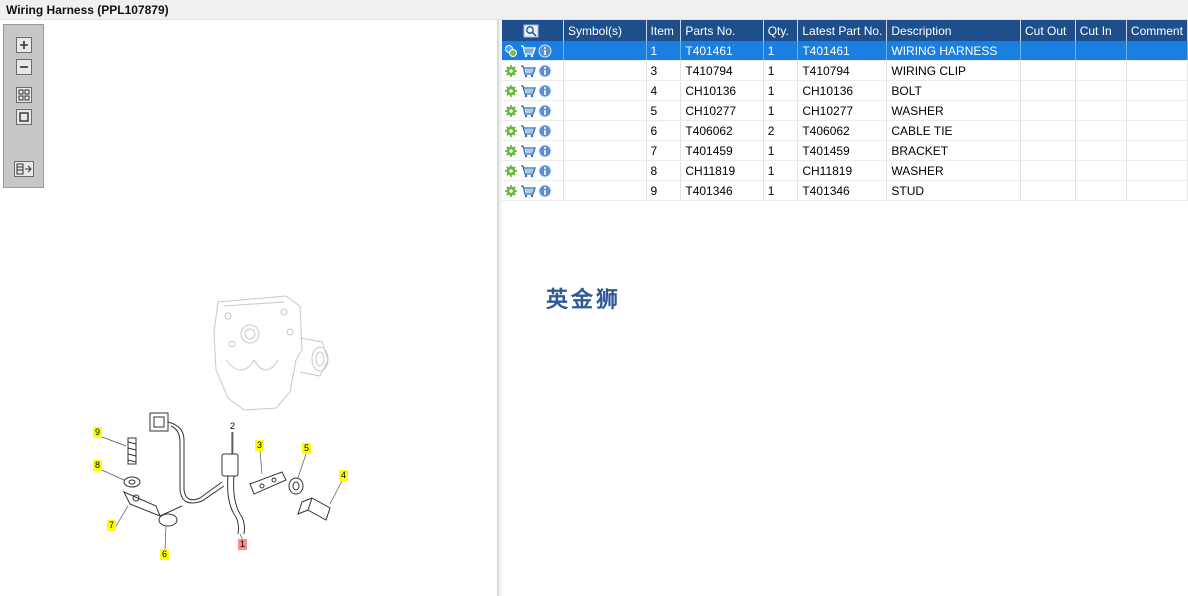 This screenshot has height=596, width=1188. Describe the element at coordinates (343, 475) in the screenshot. I see `callout-item-4: 4` at that location.